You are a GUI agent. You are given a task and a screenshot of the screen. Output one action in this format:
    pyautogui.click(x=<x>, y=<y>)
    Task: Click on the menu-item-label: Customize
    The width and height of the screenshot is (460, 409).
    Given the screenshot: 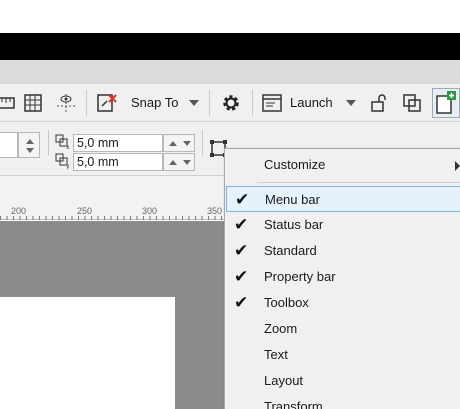 What is the action you would take?
    pyautogui.click(x=295, y=164)
    